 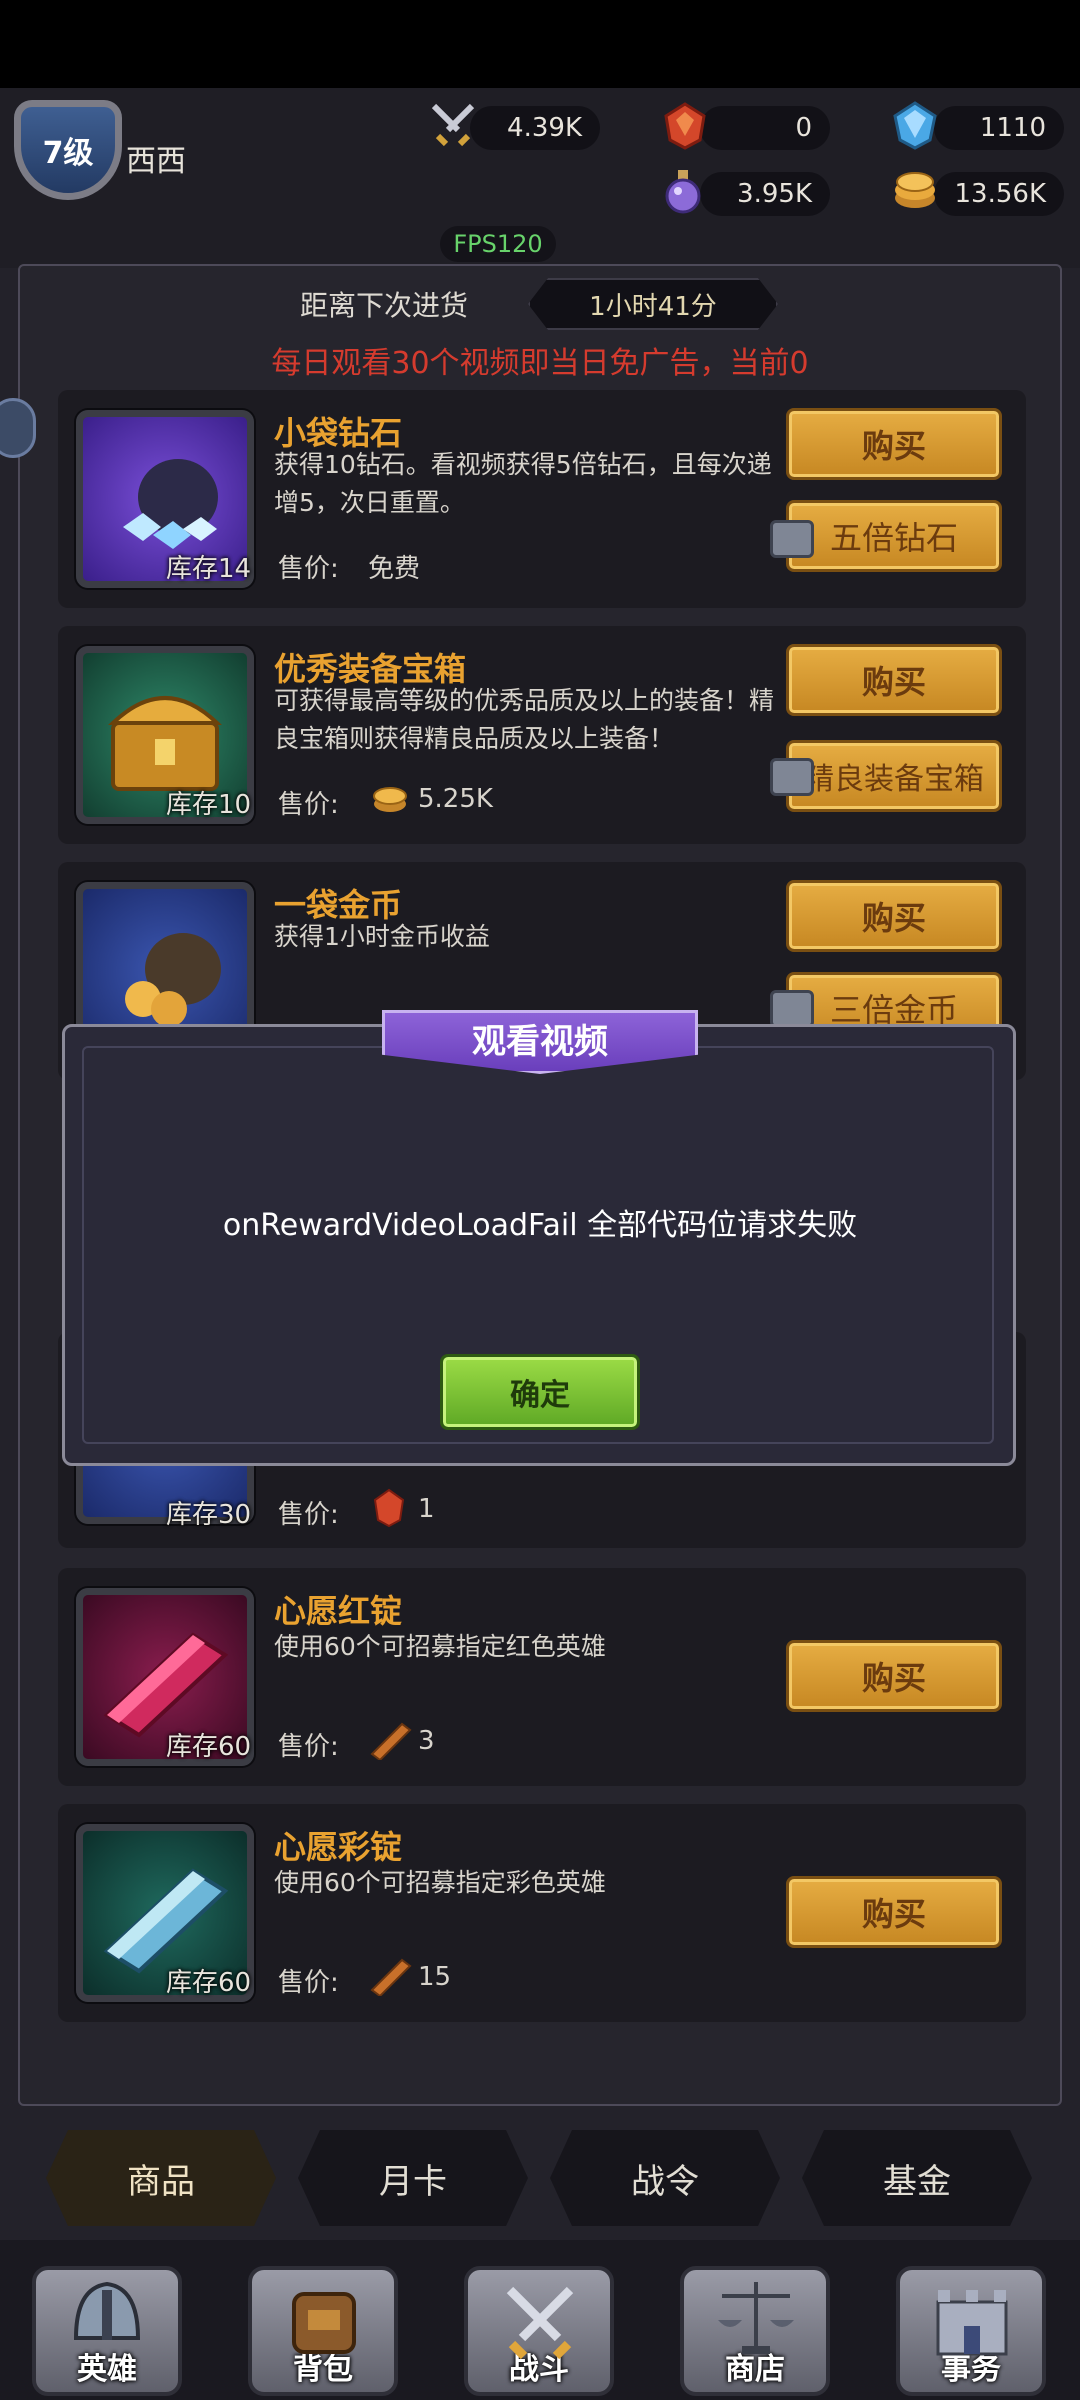 What do you see at coordinates (18, 428) in the screenshot?
I see `side-tab-handle` at bounding box center [18, 428].